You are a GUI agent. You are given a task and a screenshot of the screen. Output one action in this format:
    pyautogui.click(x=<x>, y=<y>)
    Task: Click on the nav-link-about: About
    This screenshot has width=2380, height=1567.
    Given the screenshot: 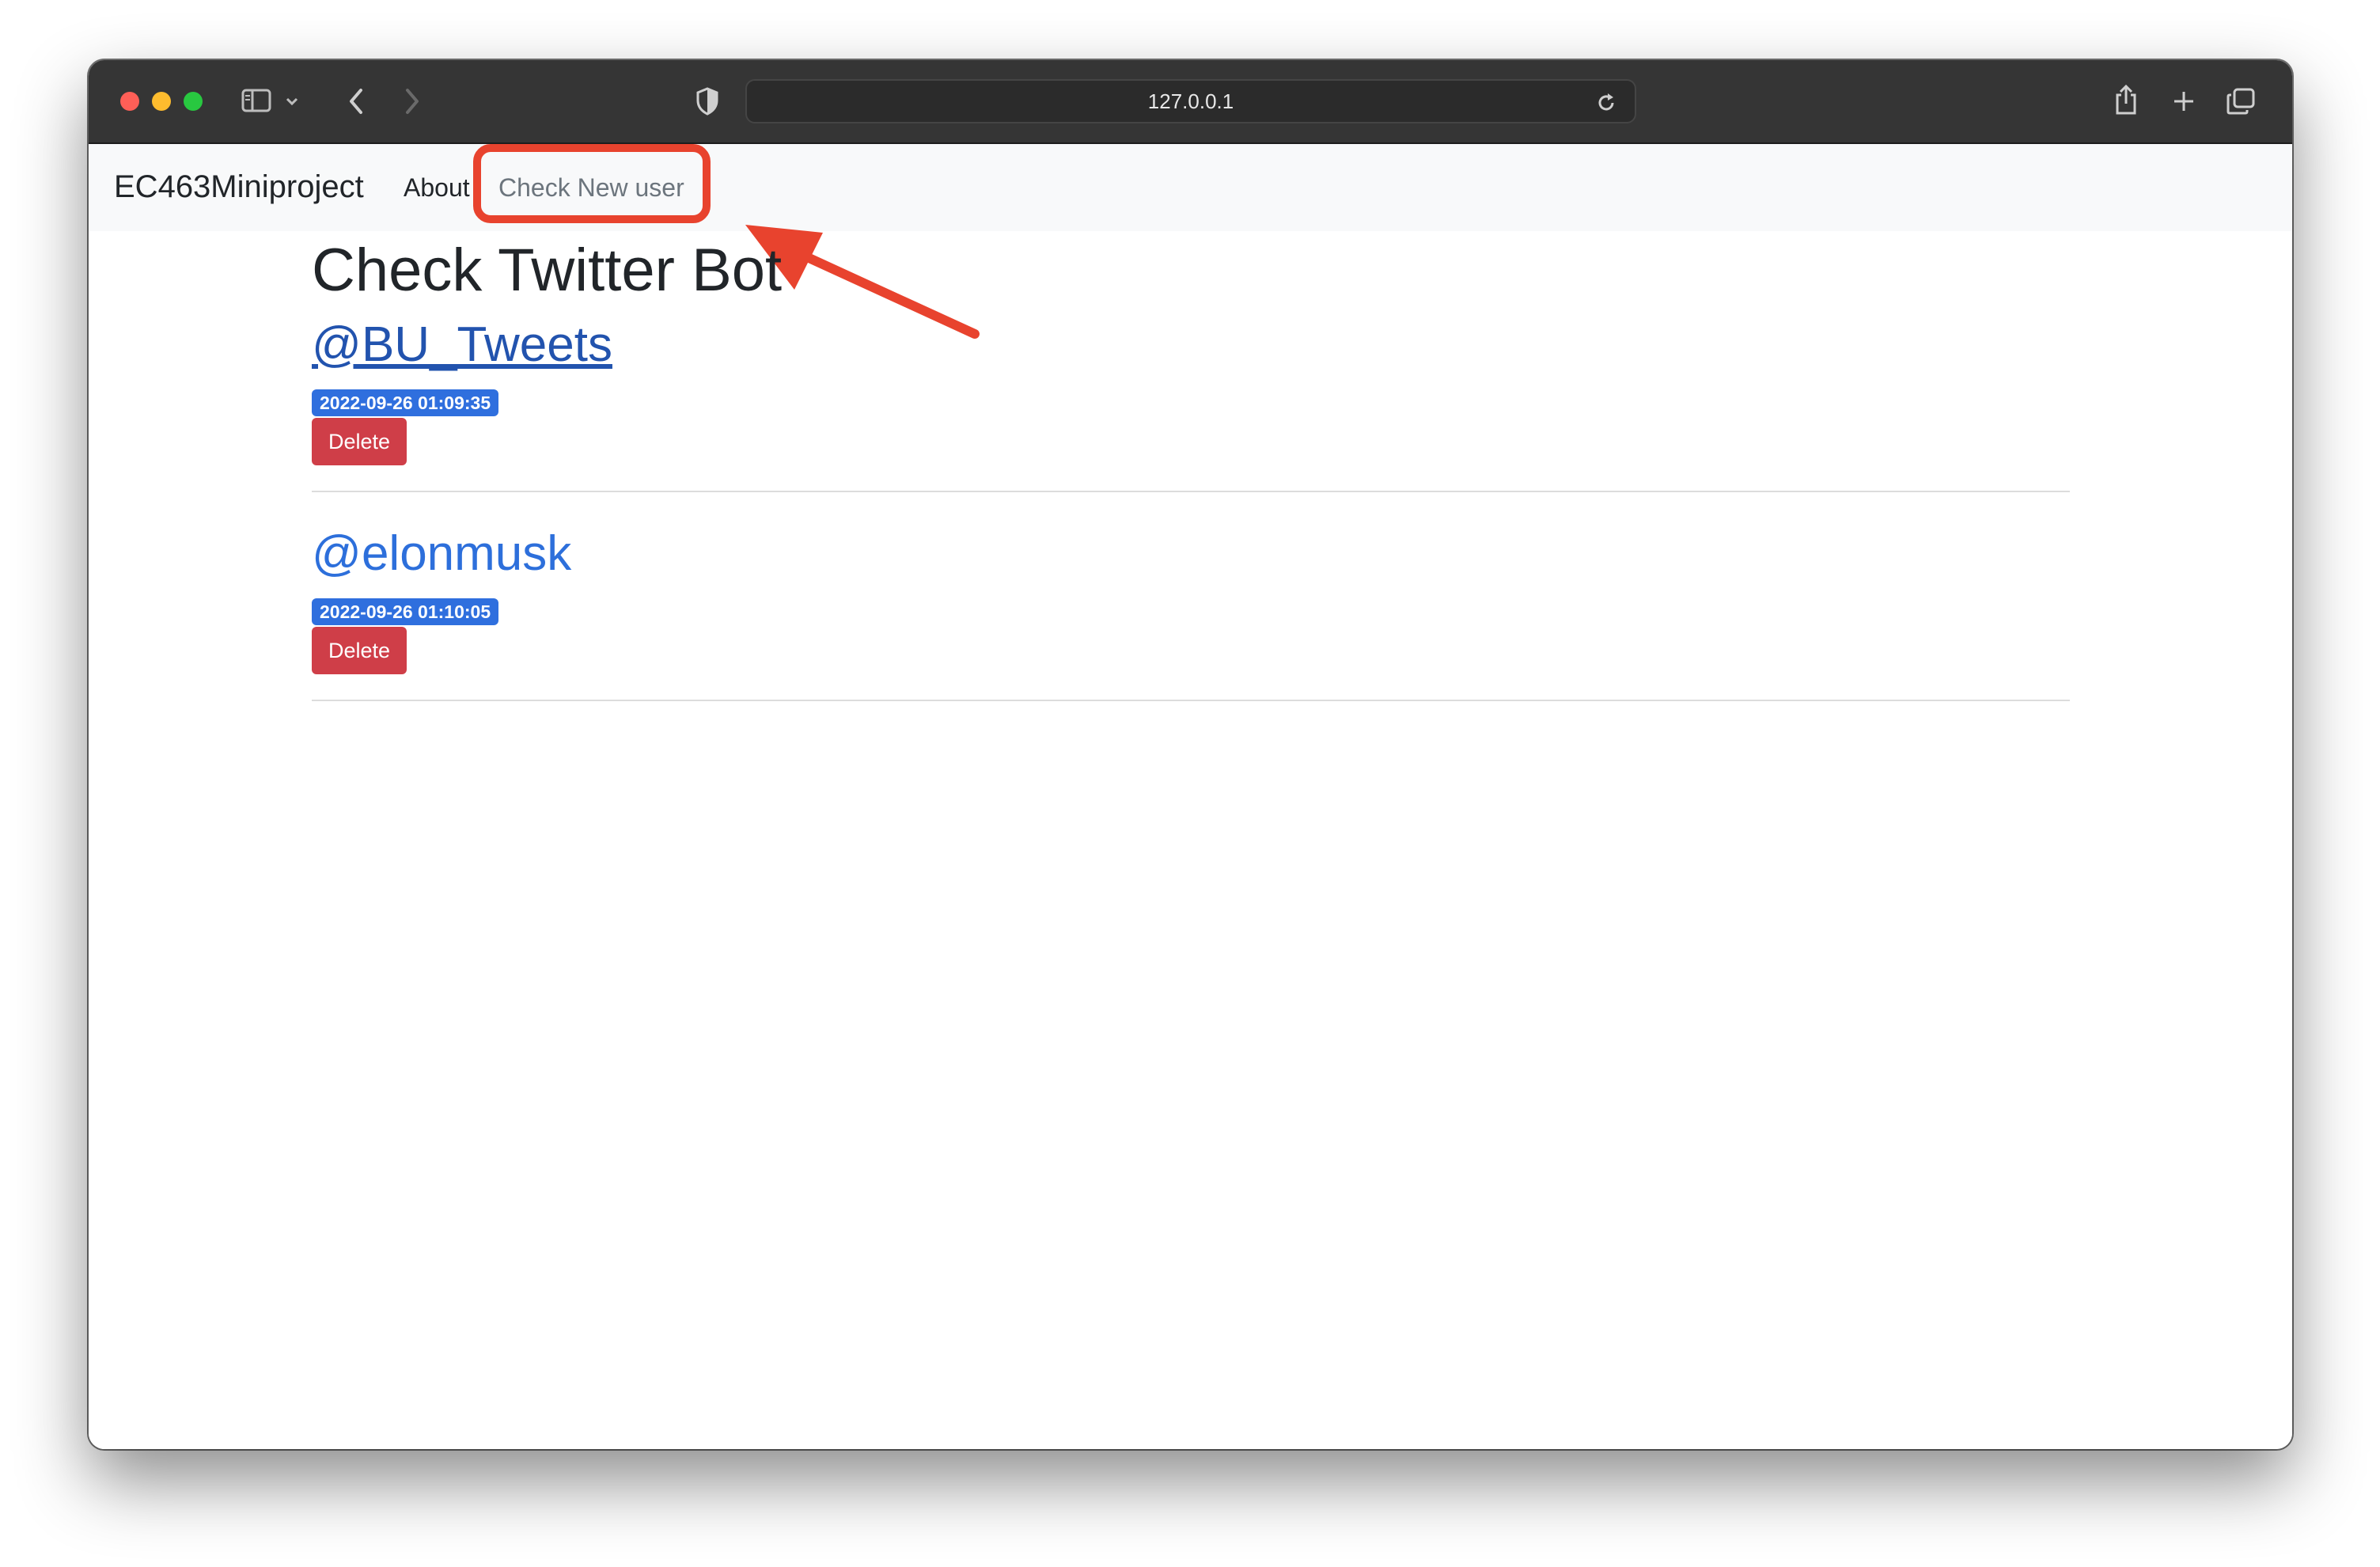 What is the action you would take?
    pyautogui.click(x=437, y=188)
    